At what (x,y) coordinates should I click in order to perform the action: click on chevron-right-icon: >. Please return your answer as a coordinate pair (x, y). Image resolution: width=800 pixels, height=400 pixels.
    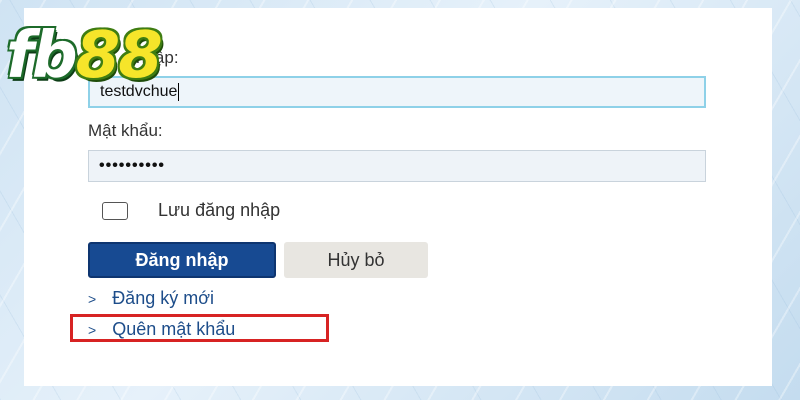
    Looking at the image, I should click on (92, 298).